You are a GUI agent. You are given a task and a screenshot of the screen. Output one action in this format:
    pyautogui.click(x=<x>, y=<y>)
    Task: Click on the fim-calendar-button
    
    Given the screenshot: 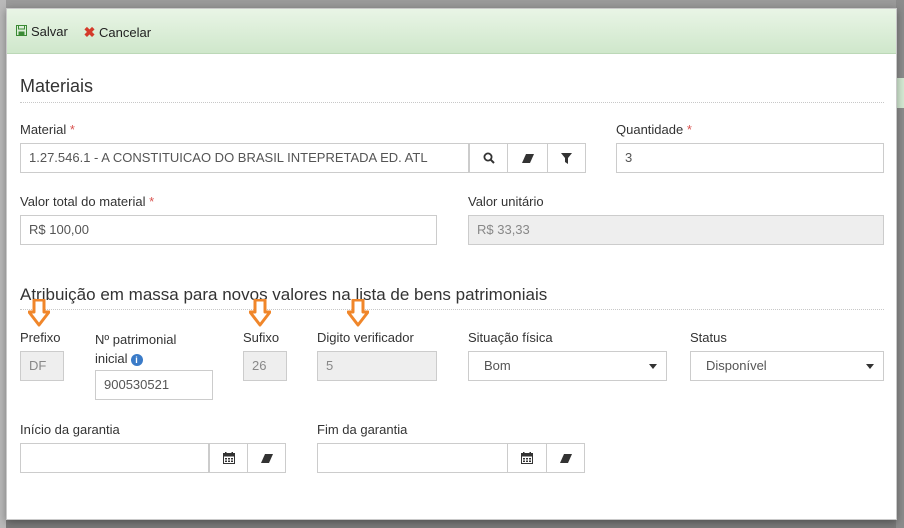 What is the action you would take?
    pyautogui.click(x=527, y=458)
    